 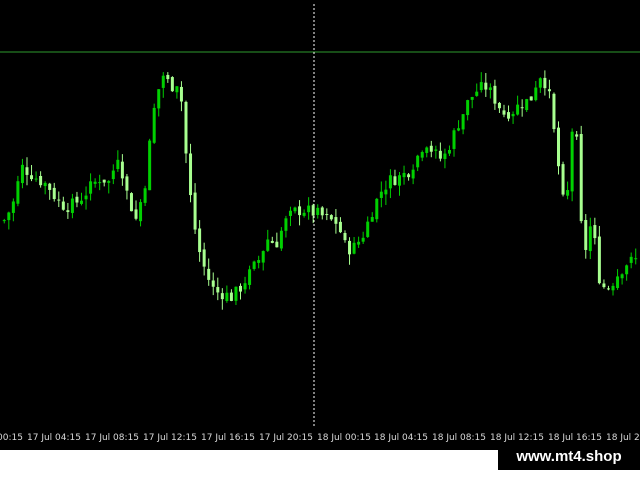 I want to click on time-tick-label: 18 Jul 00:15, so click(x=344, y=438).